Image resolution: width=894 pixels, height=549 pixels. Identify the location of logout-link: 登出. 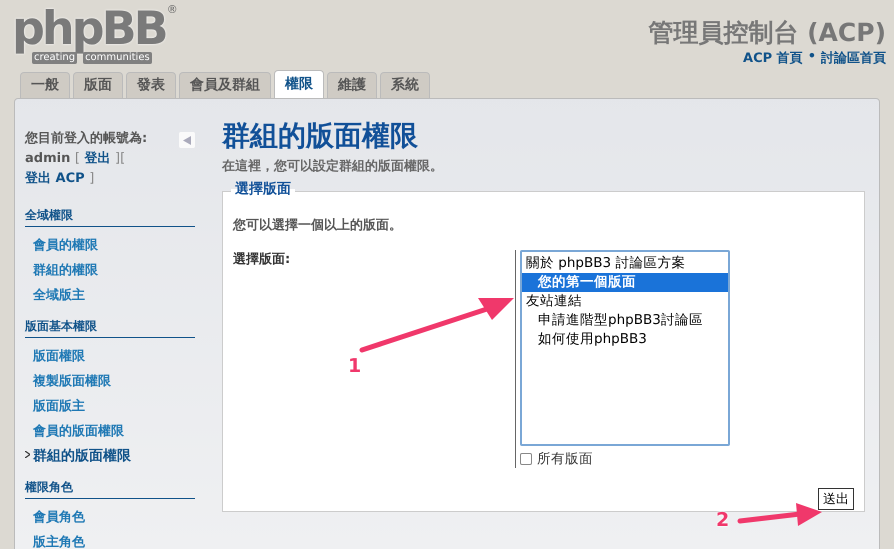
(97, 158).